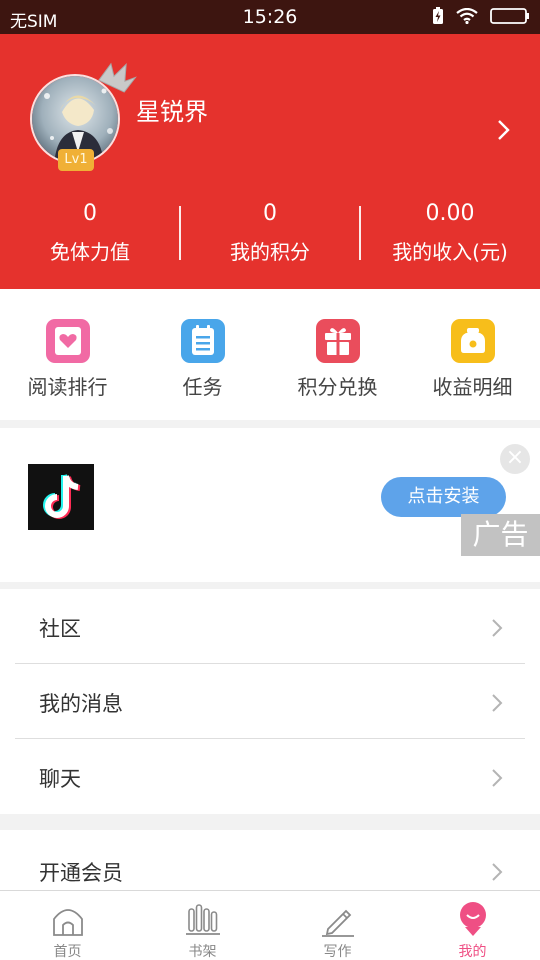 This screenshot has width=540, height=960. I want to click on quick-action-tasks: 任务, so click(202, 354).